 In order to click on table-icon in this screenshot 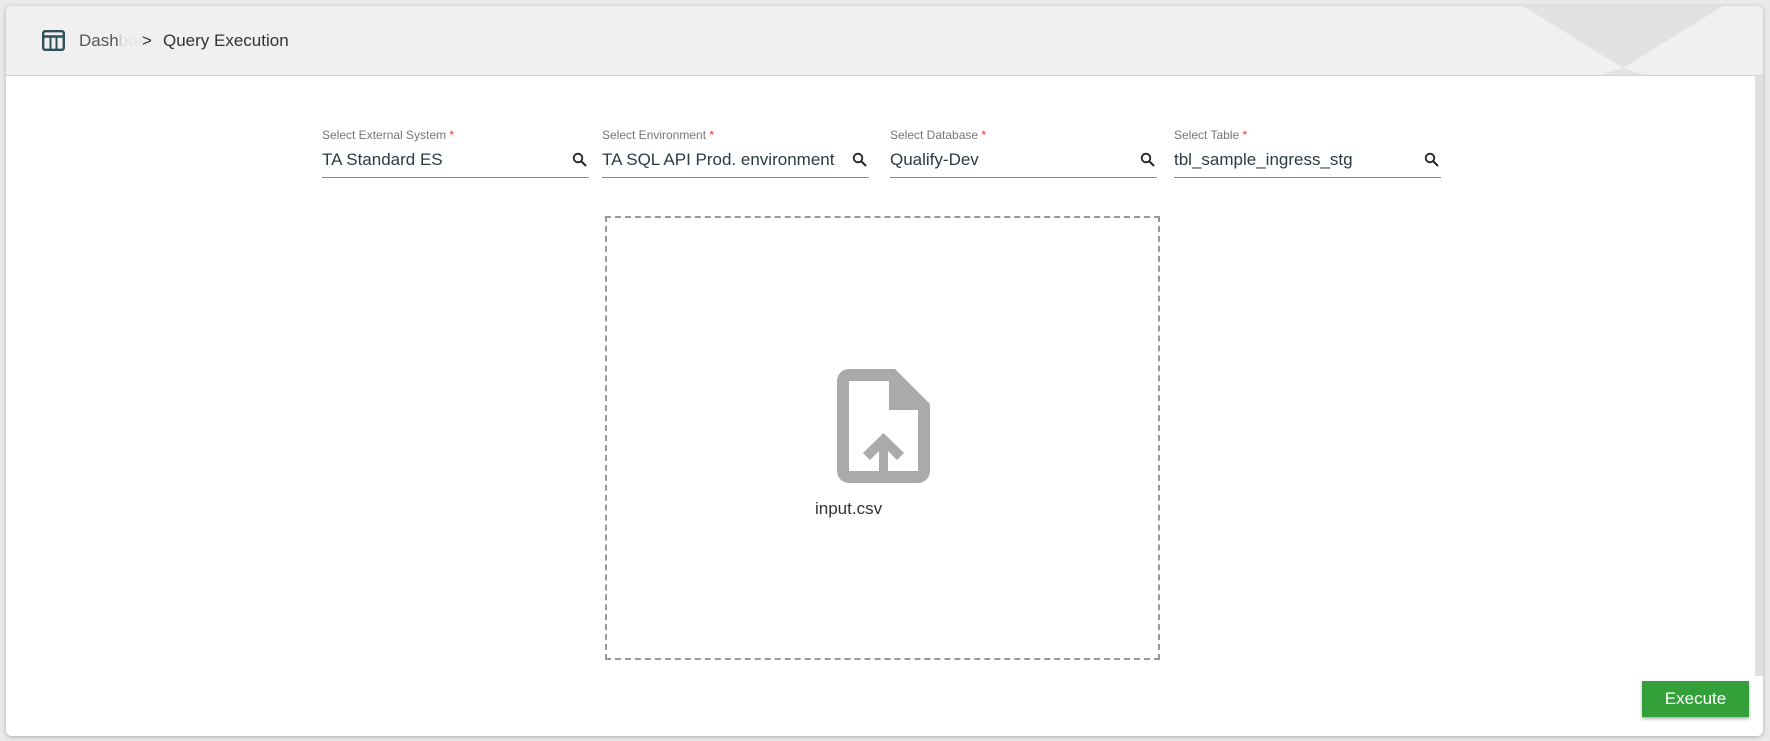, I will do `click(53, 40)`.